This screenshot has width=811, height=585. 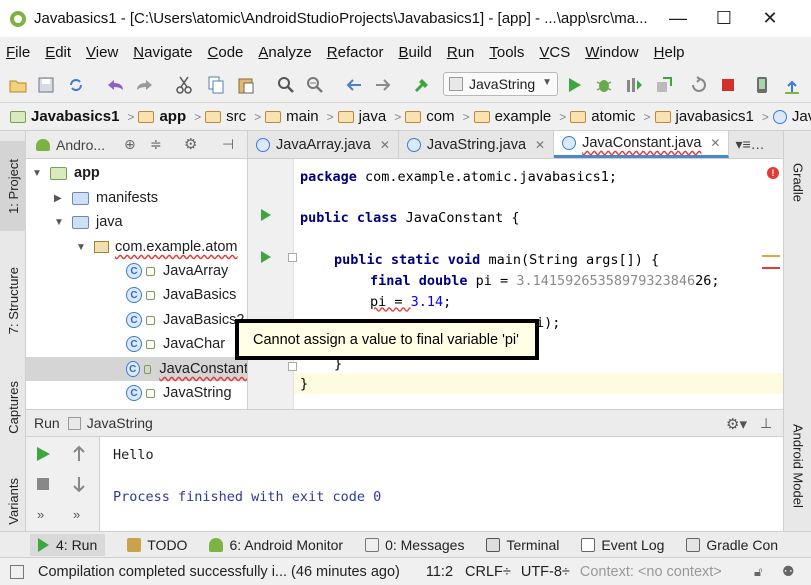 What do you see at coordinates (792, 85) in the screenshot?
I see `sdk-manager-icon` at bounding box center [792, 85].